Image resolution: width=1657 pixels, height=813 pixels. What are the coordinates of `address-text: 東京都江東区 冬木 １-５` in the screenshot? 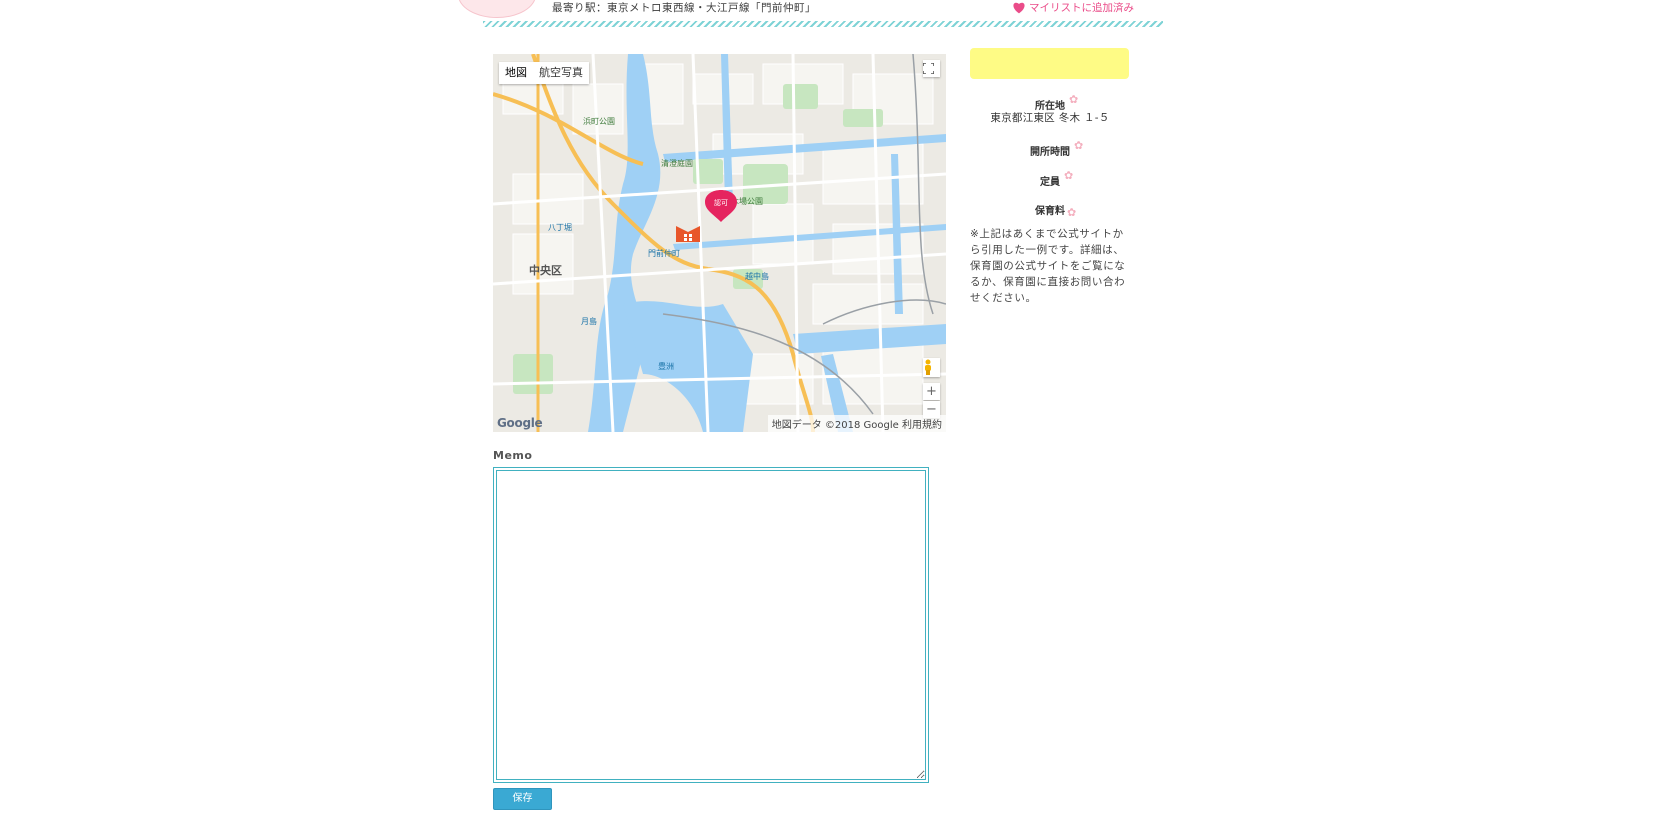 It's located at (1050, 118).